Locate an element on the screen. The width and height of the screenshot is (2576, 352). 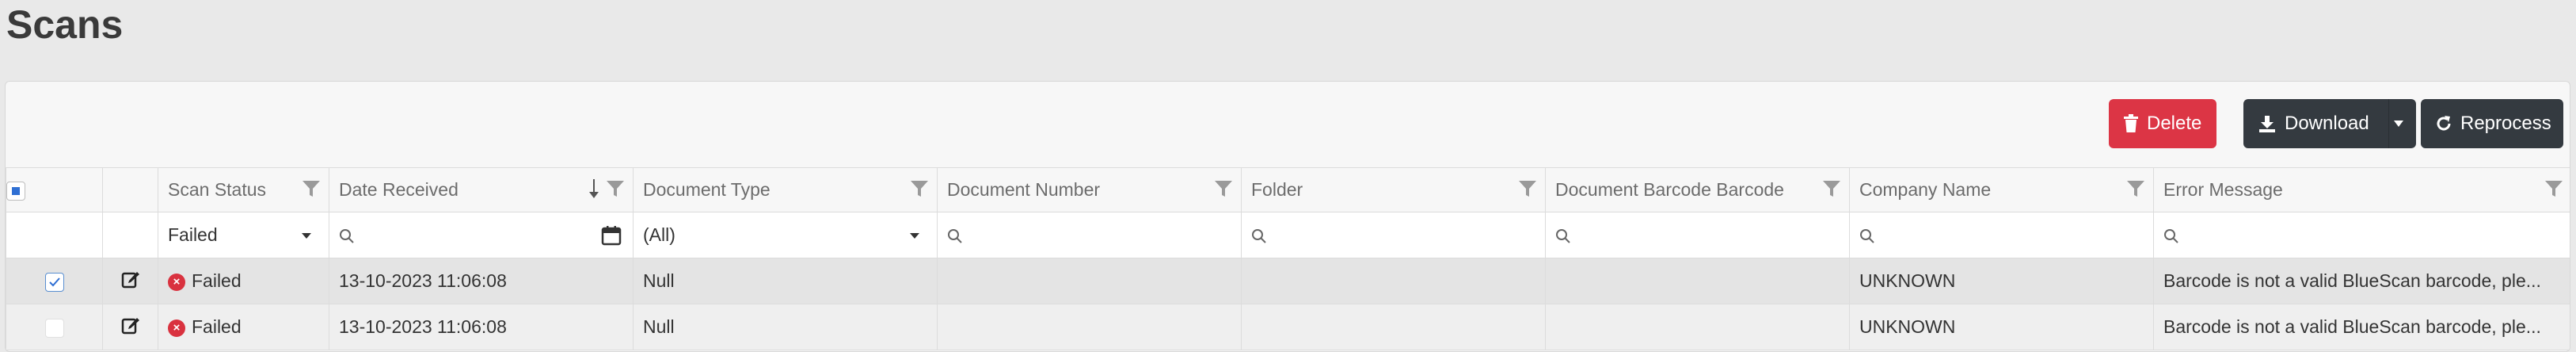
download-button: Download is located at coordinates (2329, 123).